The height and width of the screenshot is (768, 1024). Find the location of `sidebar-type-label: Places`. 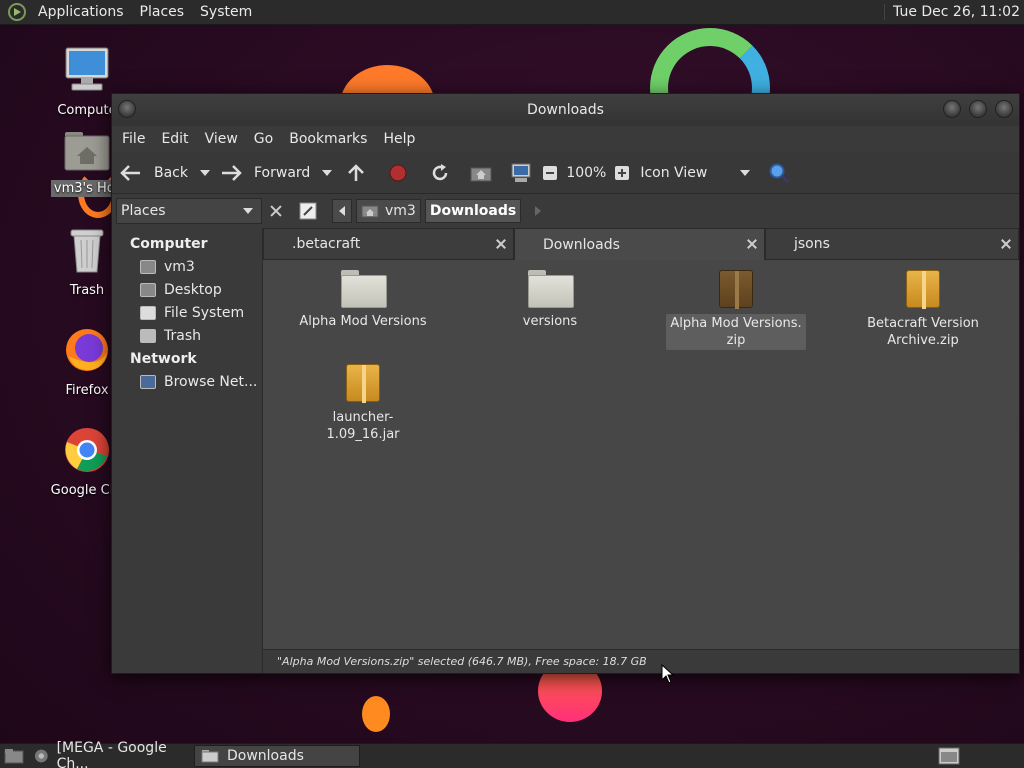

sidebar-type-label: Places is located at coordinates (143, 211).